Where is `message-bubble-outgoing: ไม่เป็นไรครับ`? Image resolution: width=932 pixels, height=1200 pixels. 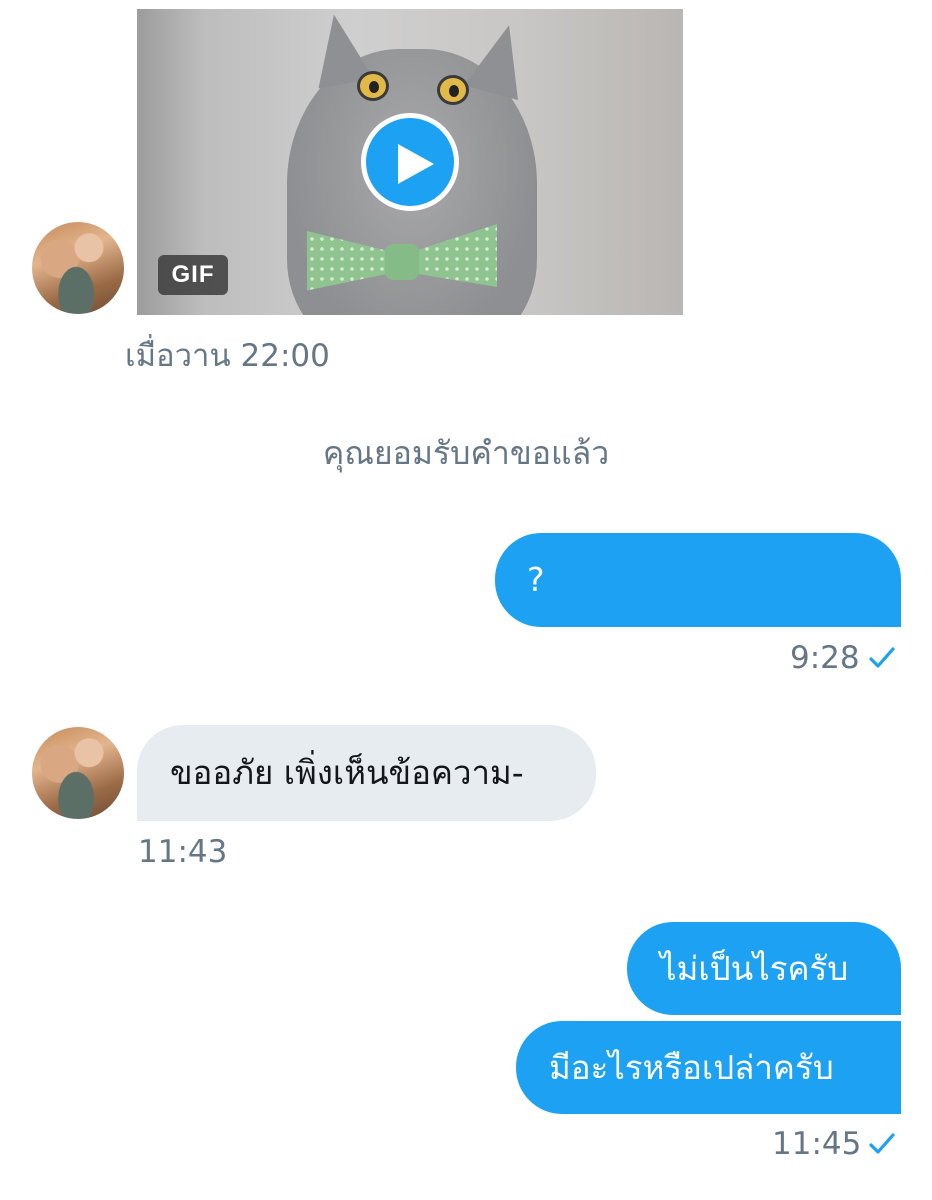 message-bubble-outgoing: ไม่เป็นไรครับ is located at coordinates (764, 968).